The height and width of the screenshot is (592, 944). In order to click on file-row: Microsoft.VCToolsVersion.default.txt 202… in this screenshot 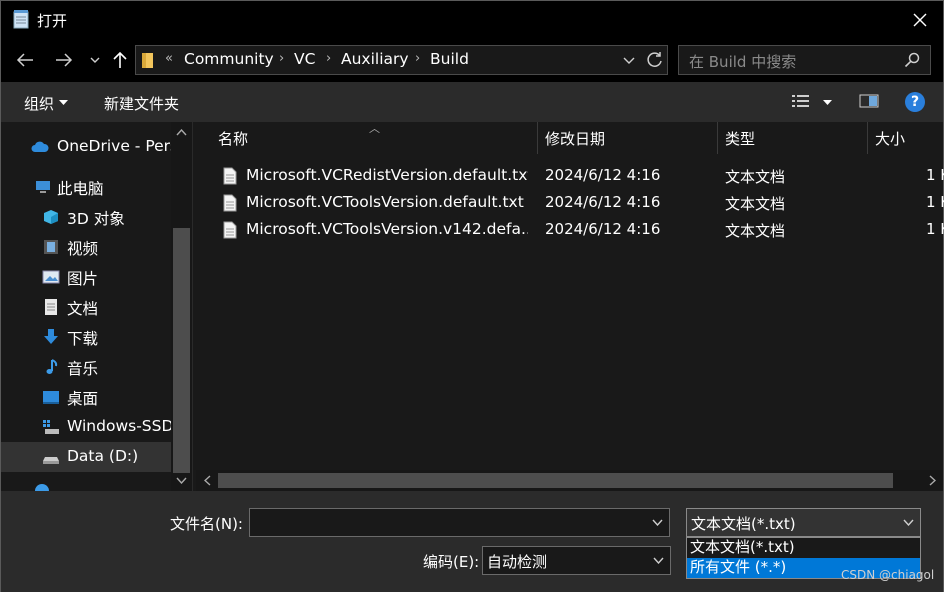, I will do `click(568, 203)`.